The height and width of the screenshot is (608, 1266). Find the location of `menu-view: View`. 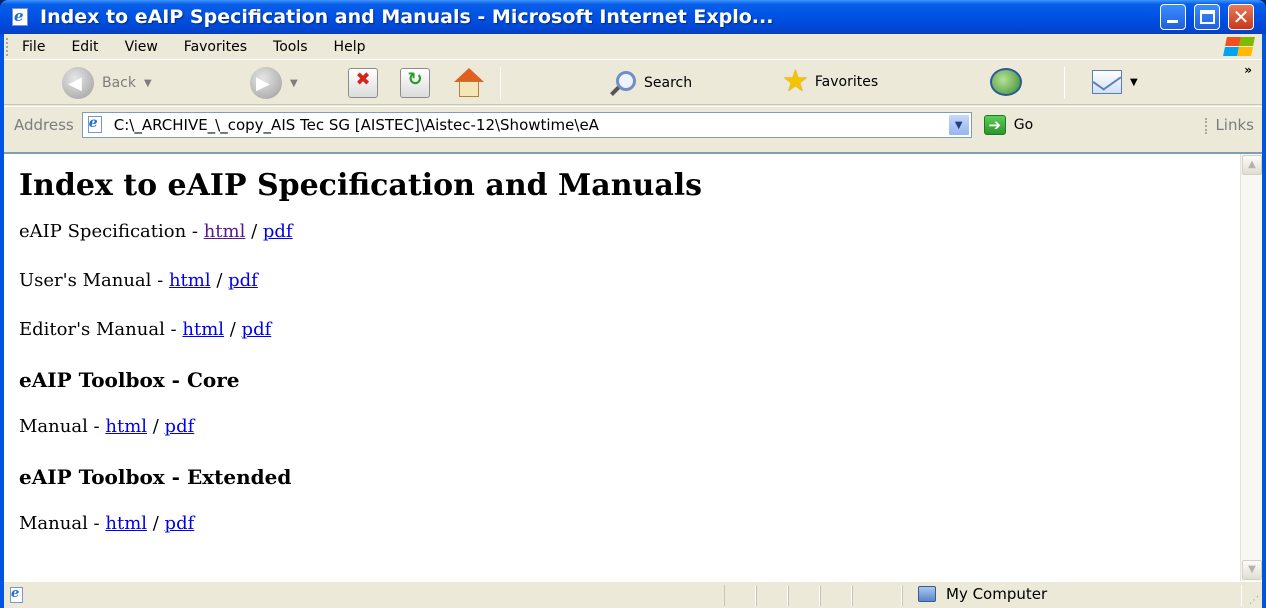

menu-view: View is located at coordinates (141, 47).